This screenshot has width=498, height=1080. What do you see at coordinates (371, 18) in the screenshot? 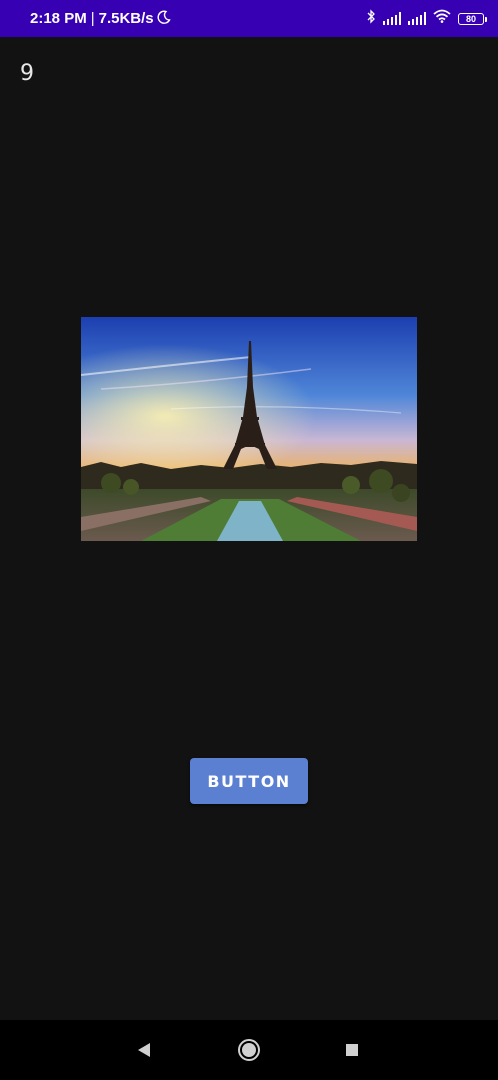
I see `bluetooth-icon` at bounding box center [371, 18].